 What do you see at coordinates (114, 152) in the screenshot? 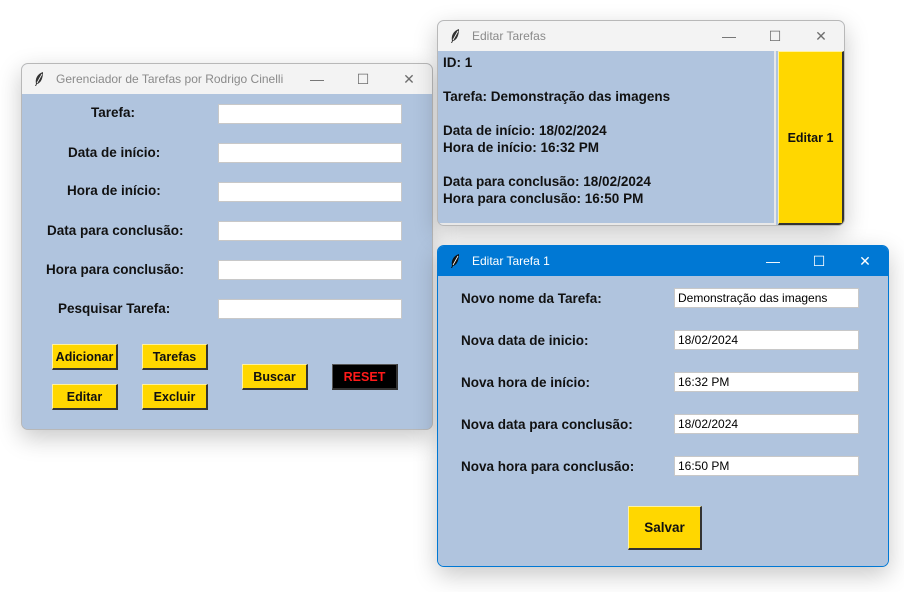
I see `label-data-inicio: Data de início:` at bounding box center [114, 152].